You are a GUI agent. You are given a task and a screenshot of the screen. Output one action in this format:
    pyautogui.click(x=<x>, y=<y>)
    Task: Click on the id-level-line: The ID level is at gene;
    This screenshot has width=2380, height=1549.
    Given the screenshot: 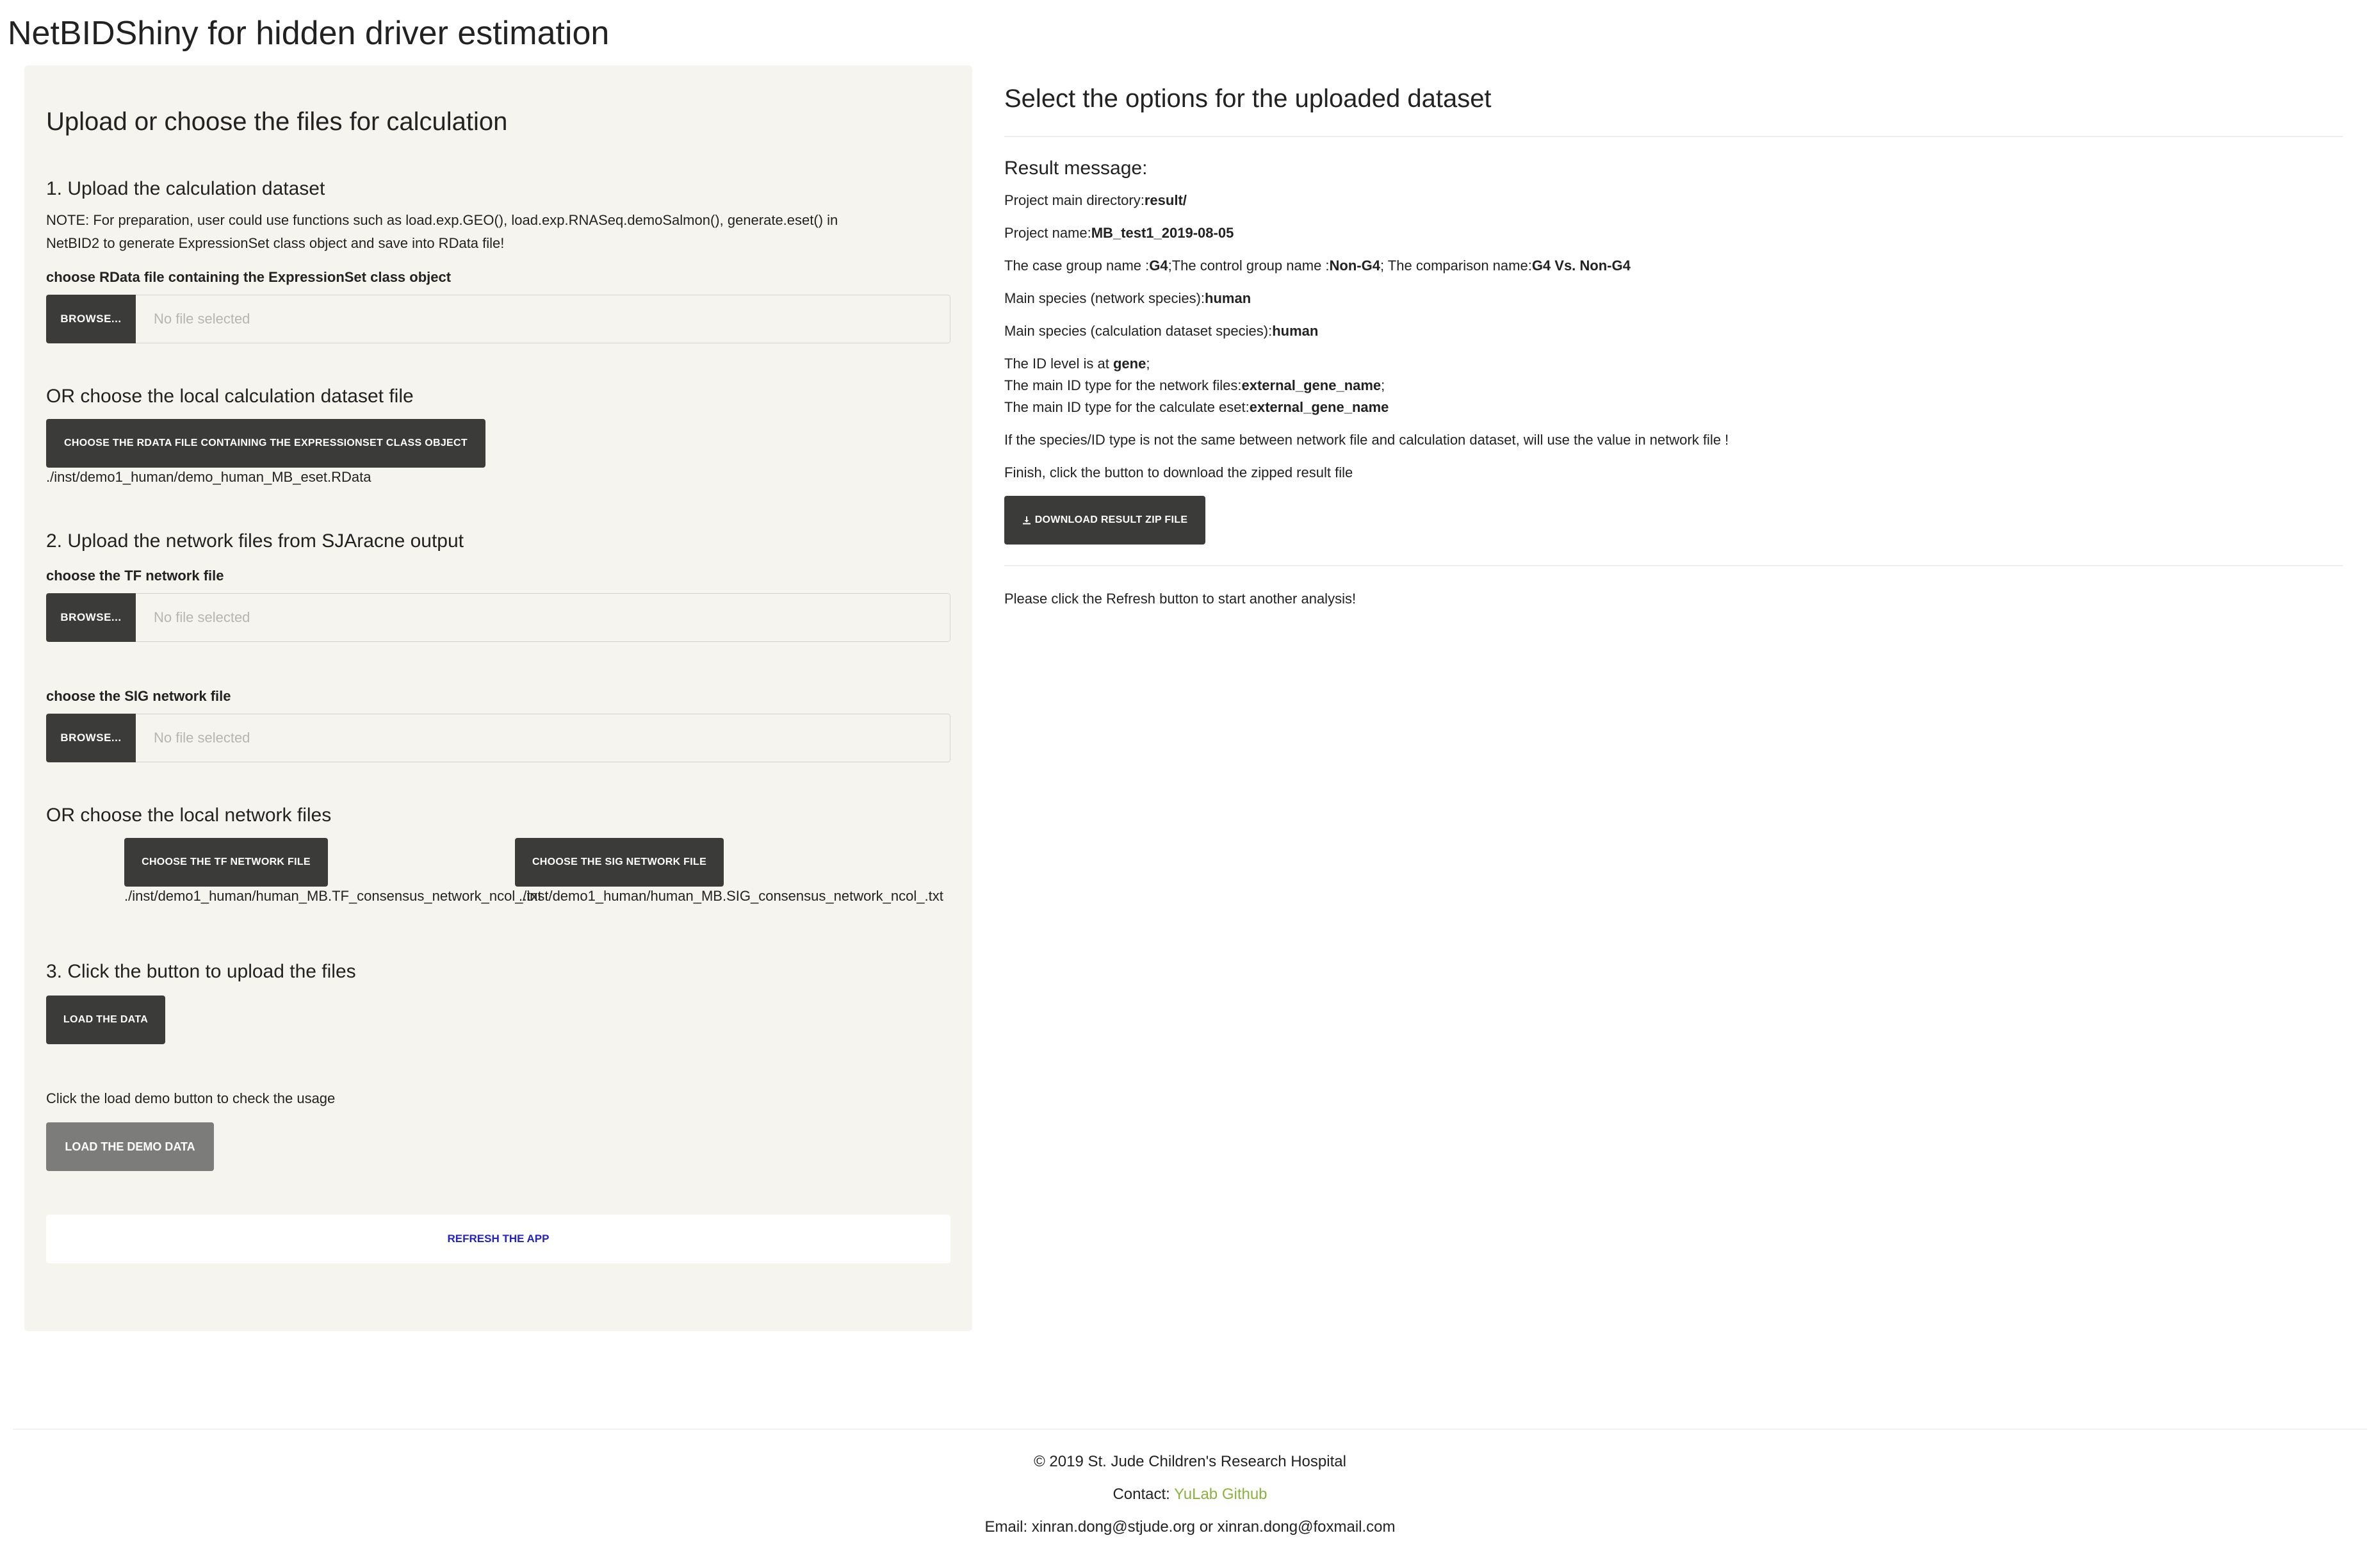 What is the action you would take?
    pyautogui.click(x=1077, y=364)
    